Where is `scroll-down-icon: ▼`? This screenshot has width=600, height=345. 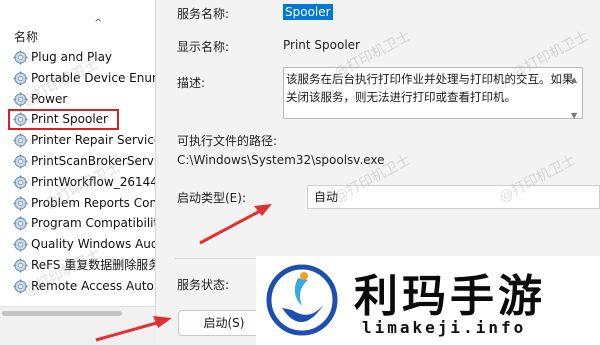 scroll-down-icon: ▼ is located at coordinates (574, 116).